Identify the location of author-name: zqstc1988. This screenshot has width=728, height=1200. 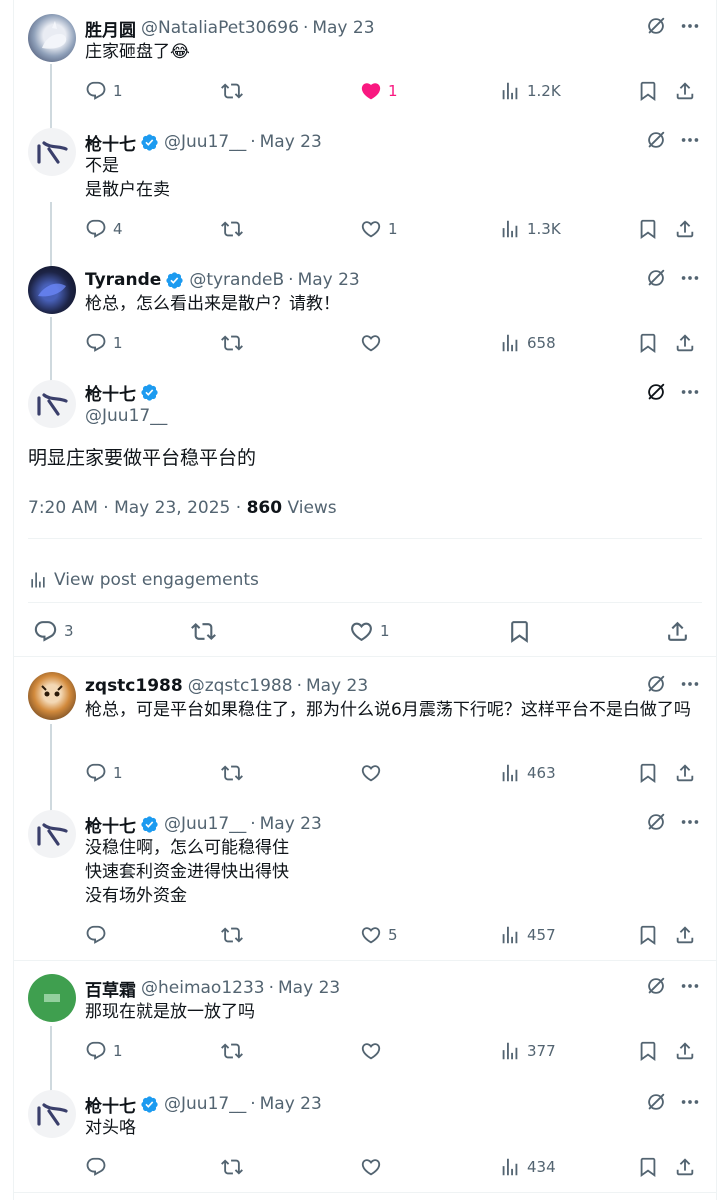
(134, 686).